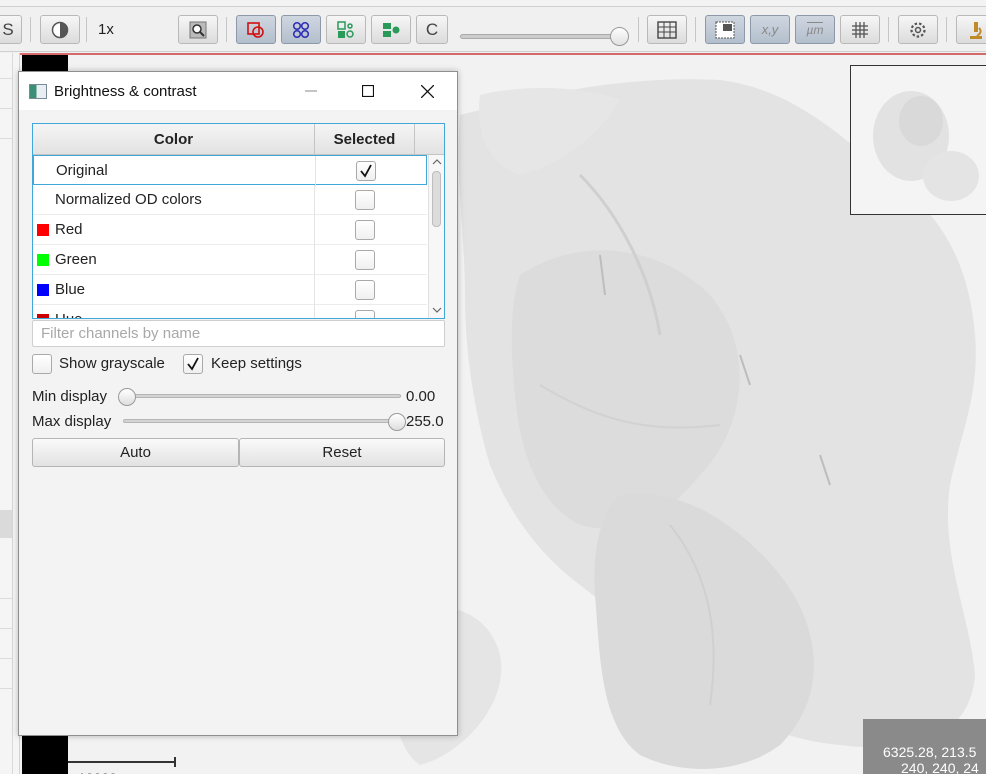  I want to click on channel-checkbox-original, so click(366, 171).